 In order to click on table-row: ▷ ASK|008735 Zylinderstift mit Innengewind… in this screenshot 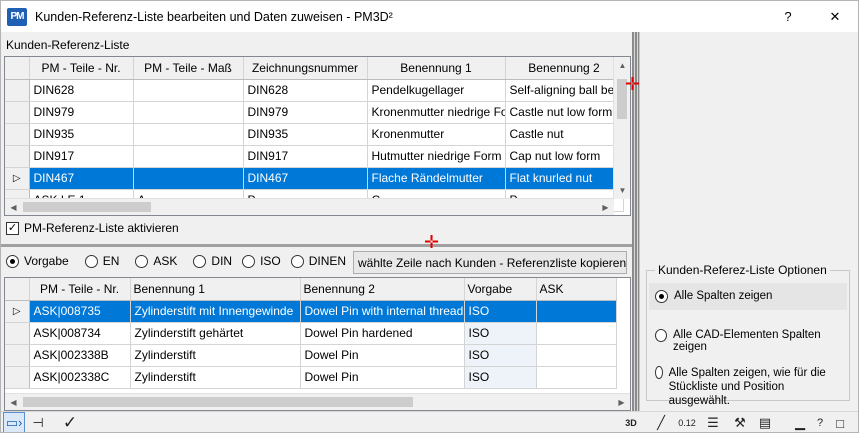, I will do `click(311, 311)`.